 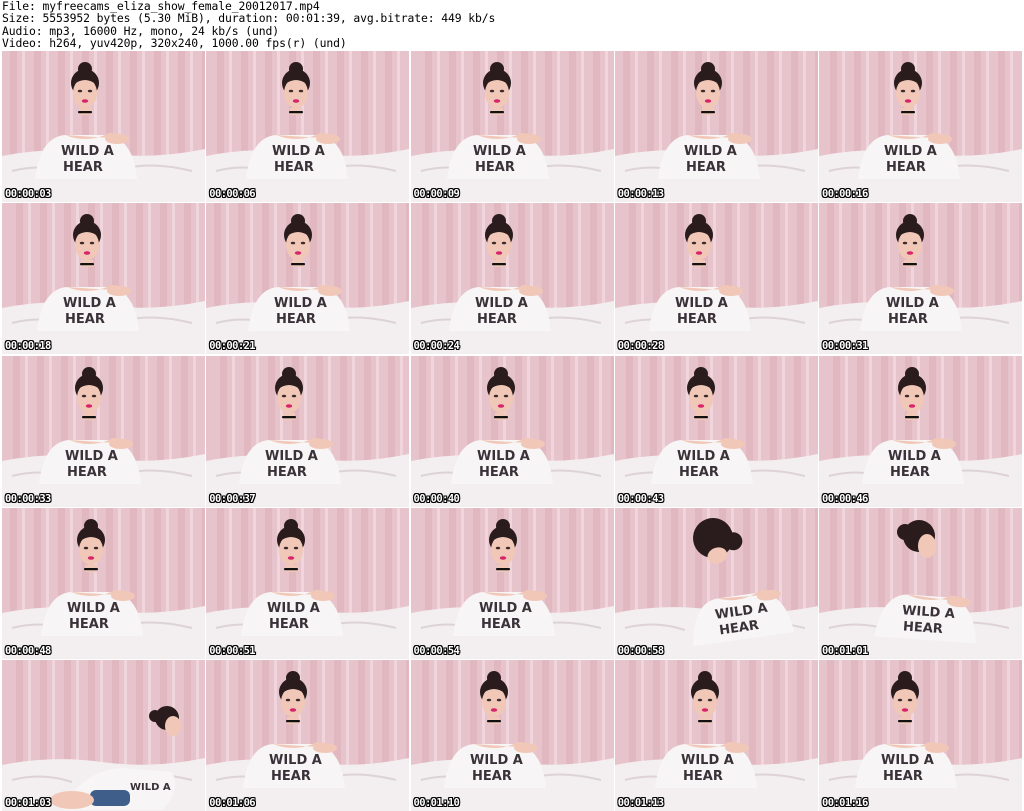 I want to click on thumbnail-timestamp: 00:00:46, so click(x=845, y=498).